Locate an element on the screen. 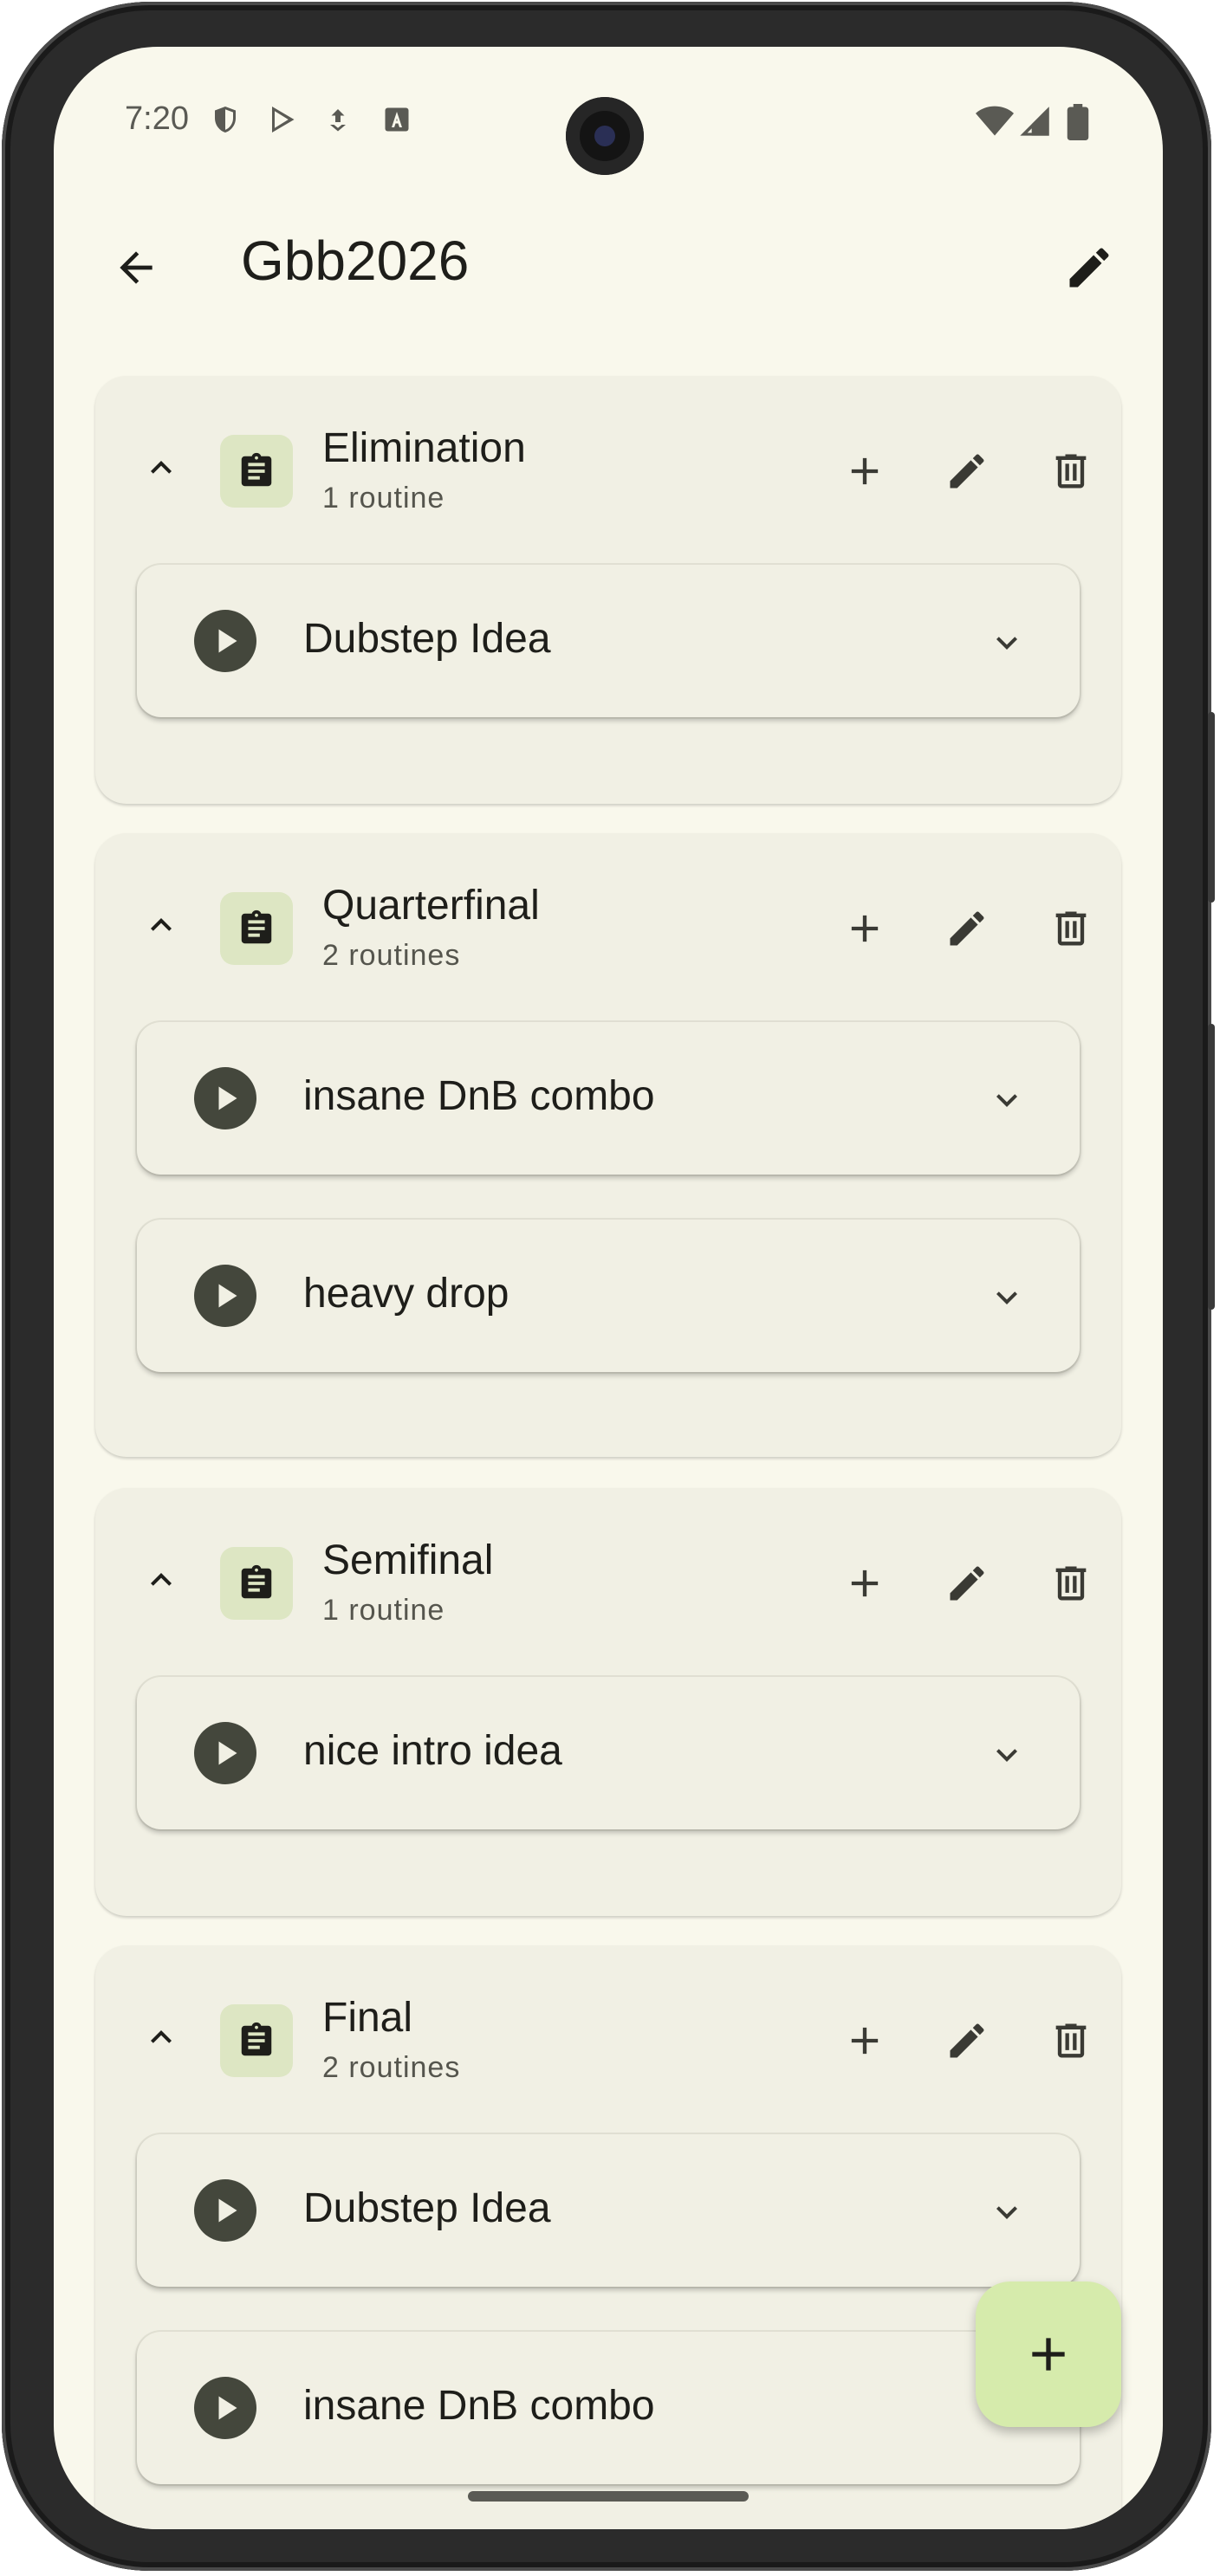  add-section-fab is located at coordinates (1048, 2354).